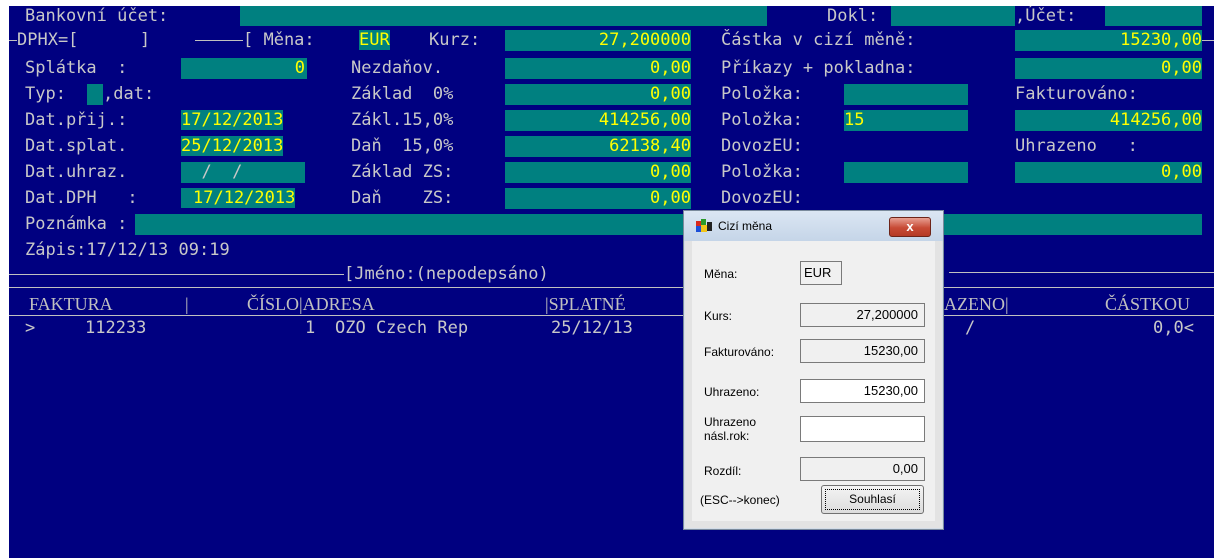  I want to click on datdph-value: 17/12/2013, so click(238, 198).